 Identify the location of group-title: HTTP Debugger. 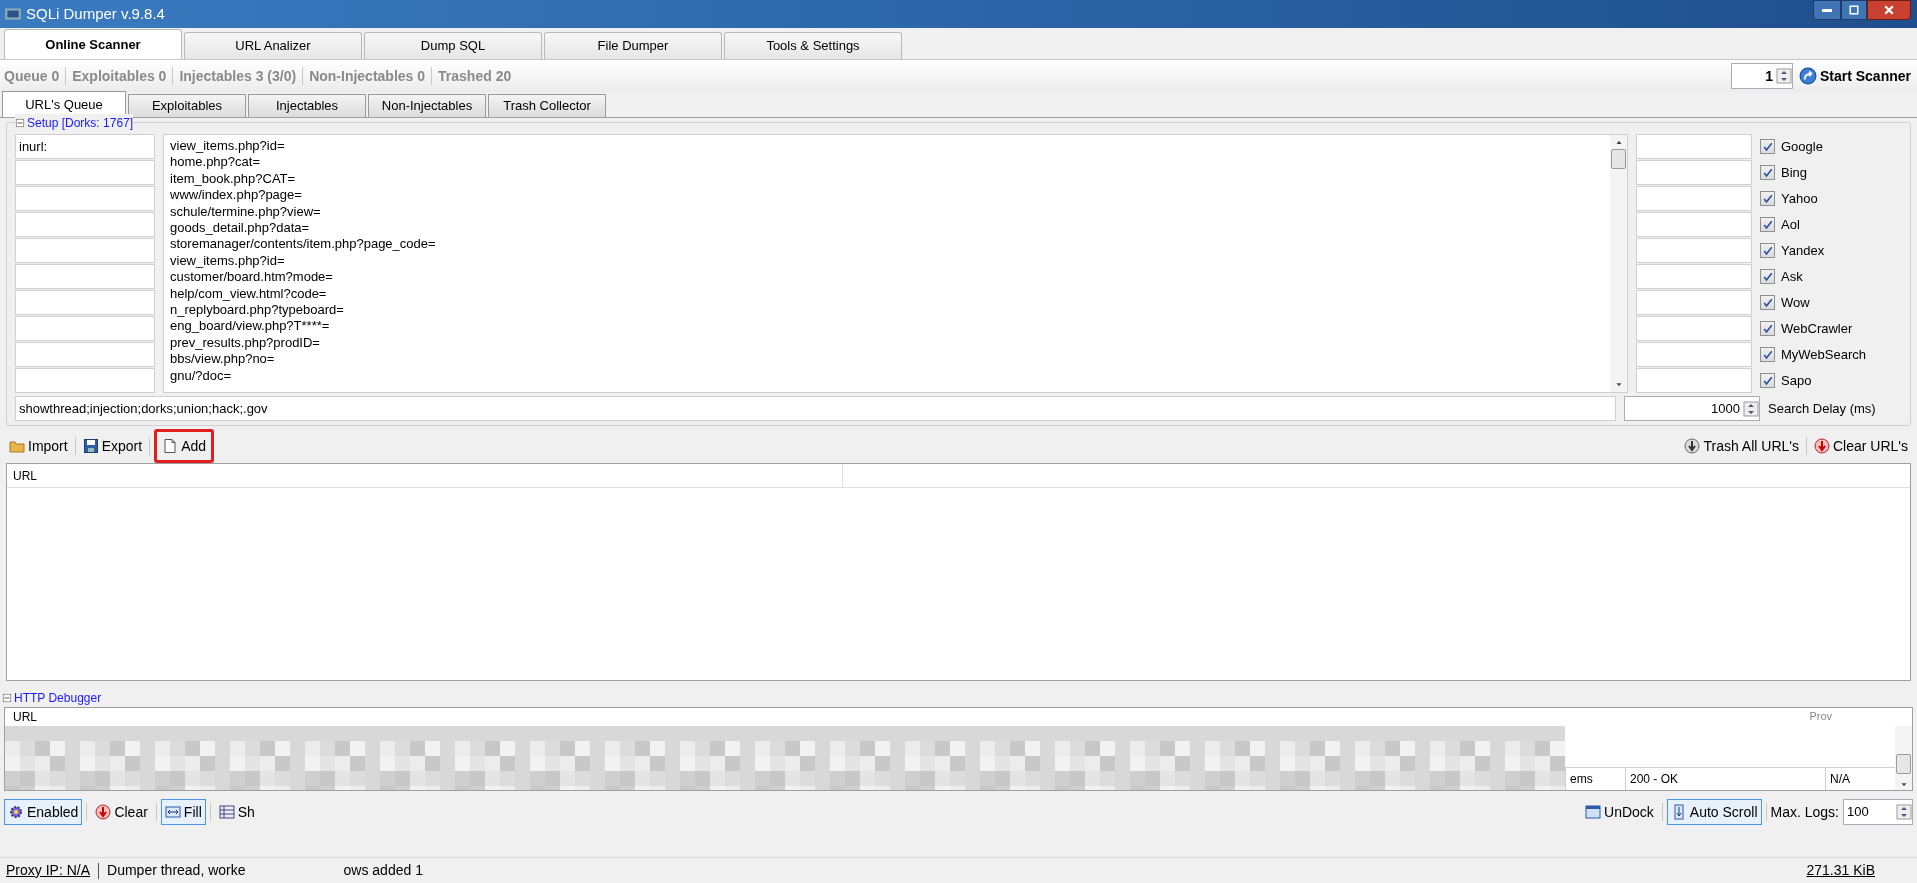
(58, 698).